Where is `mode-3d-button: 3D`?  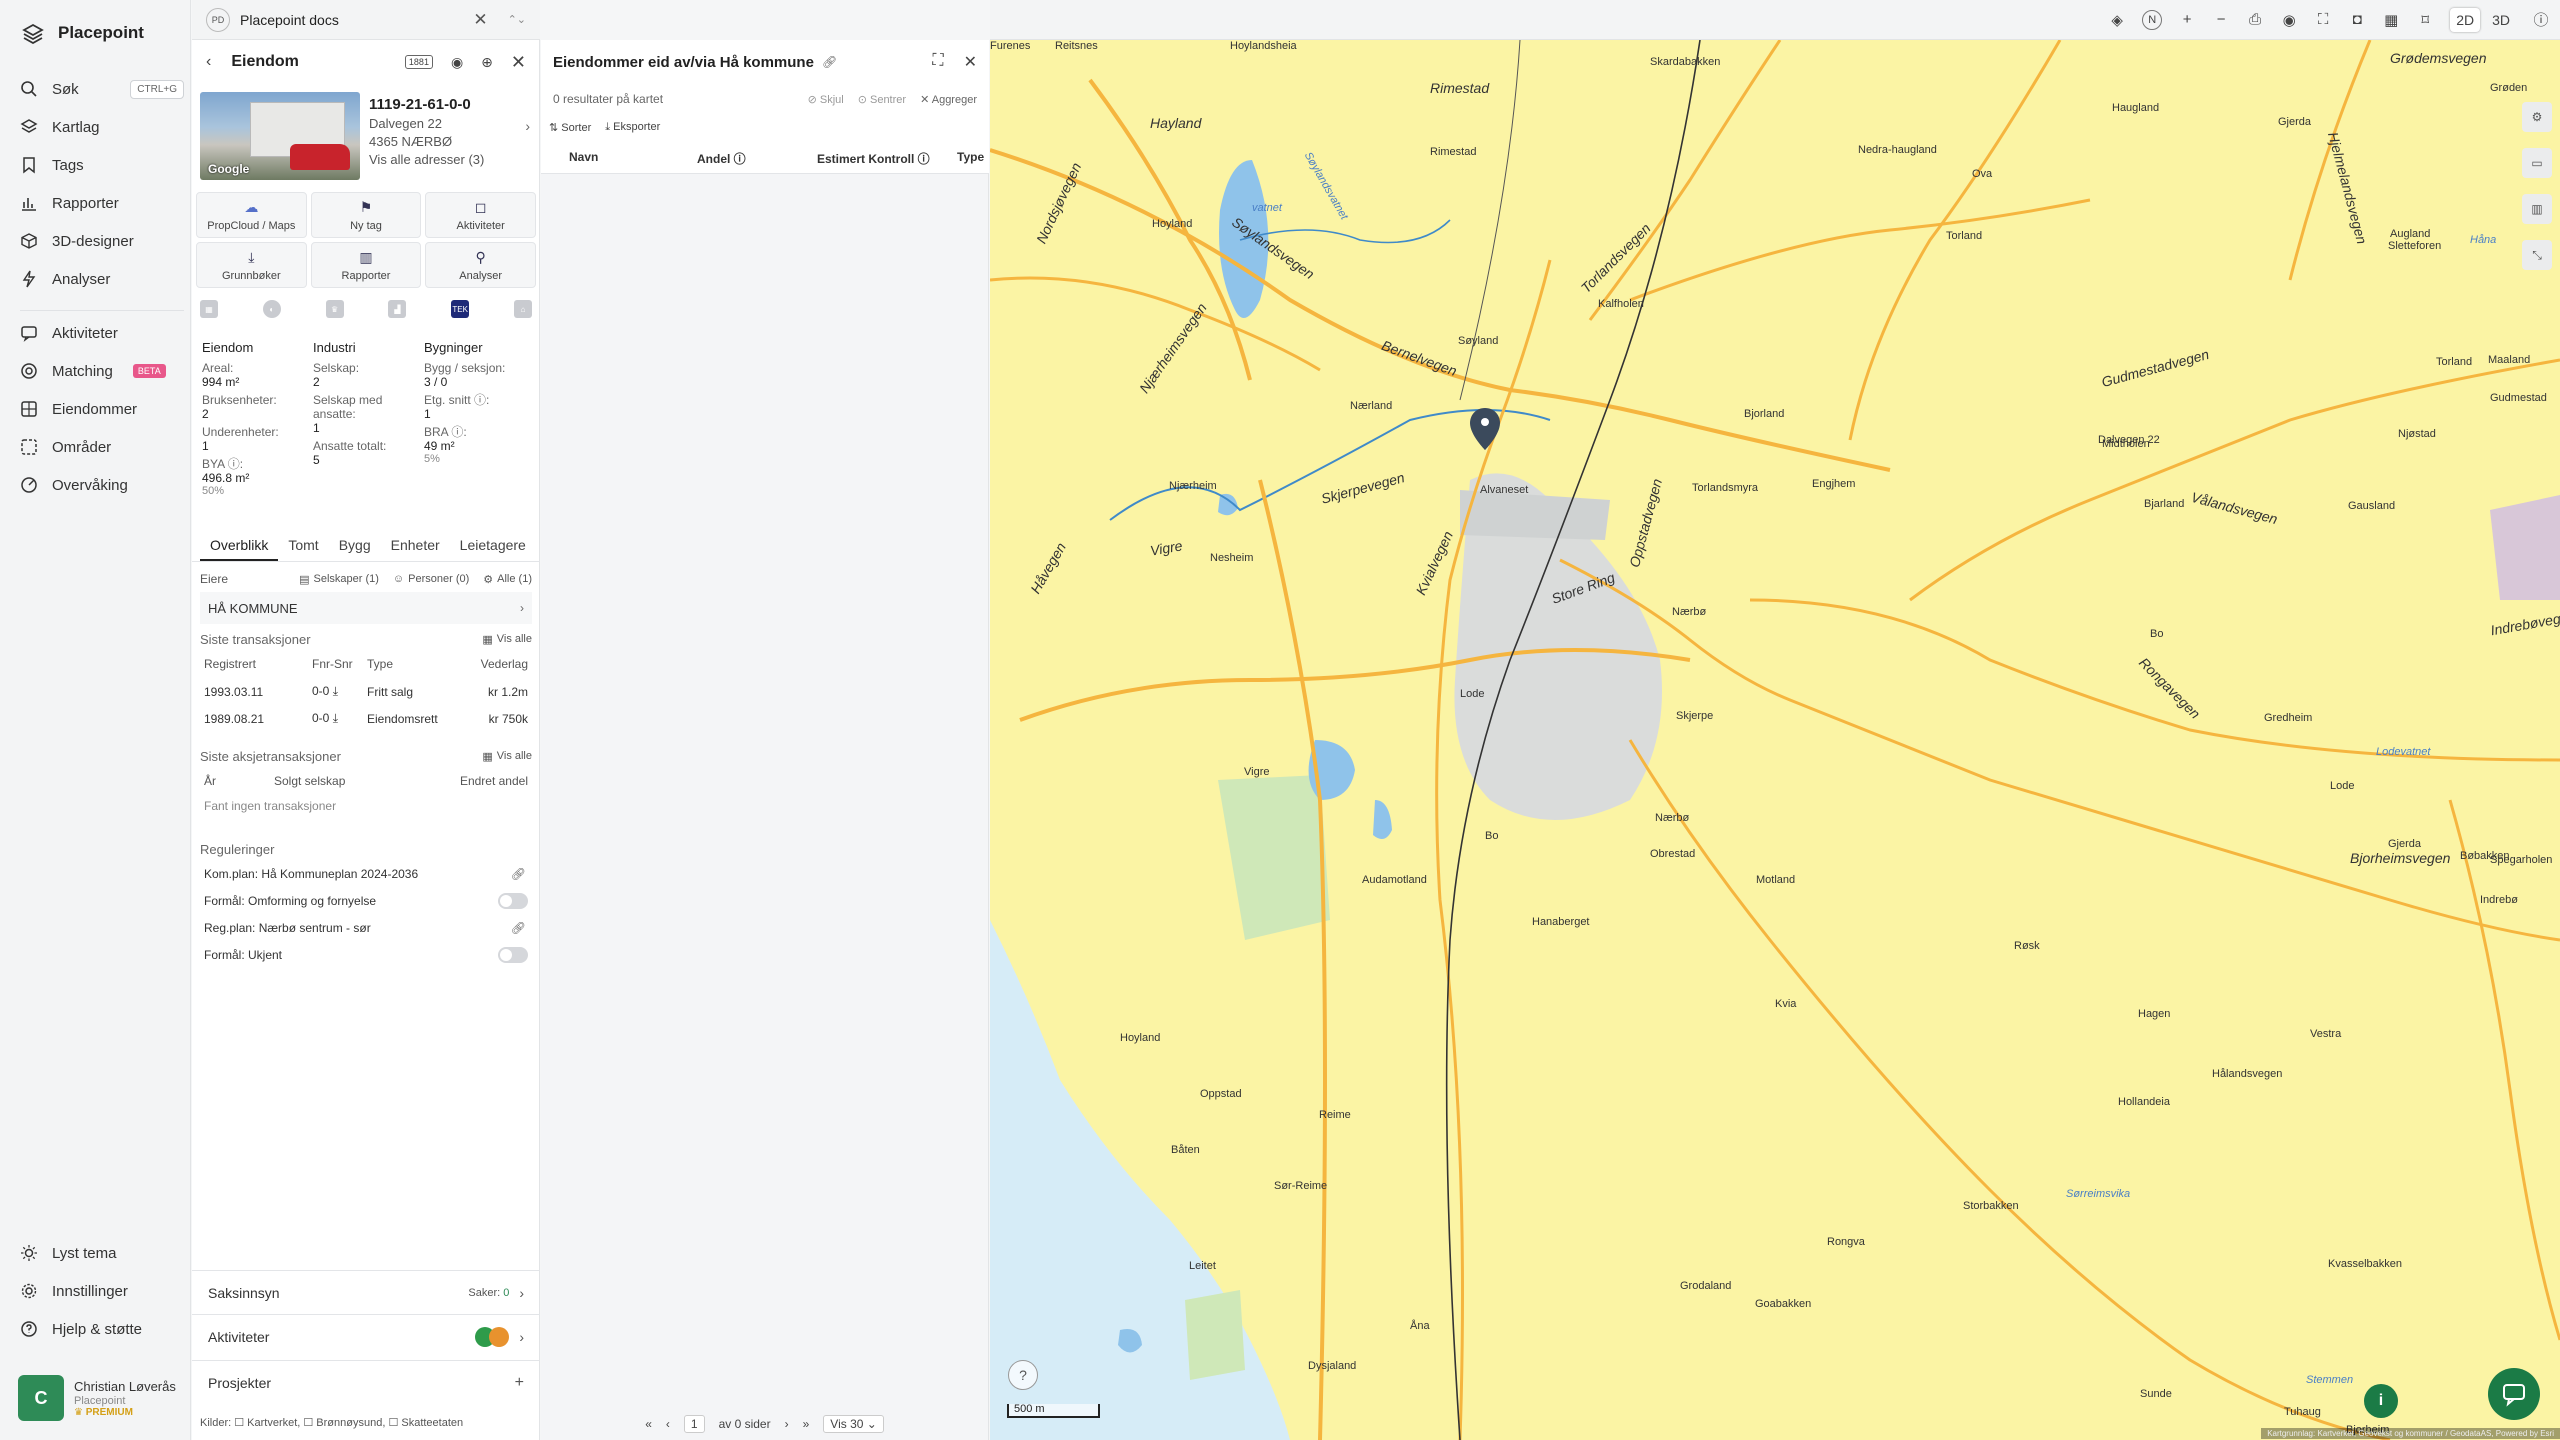
mode-3d-button: 3D is located at coordinates (2501, 20).